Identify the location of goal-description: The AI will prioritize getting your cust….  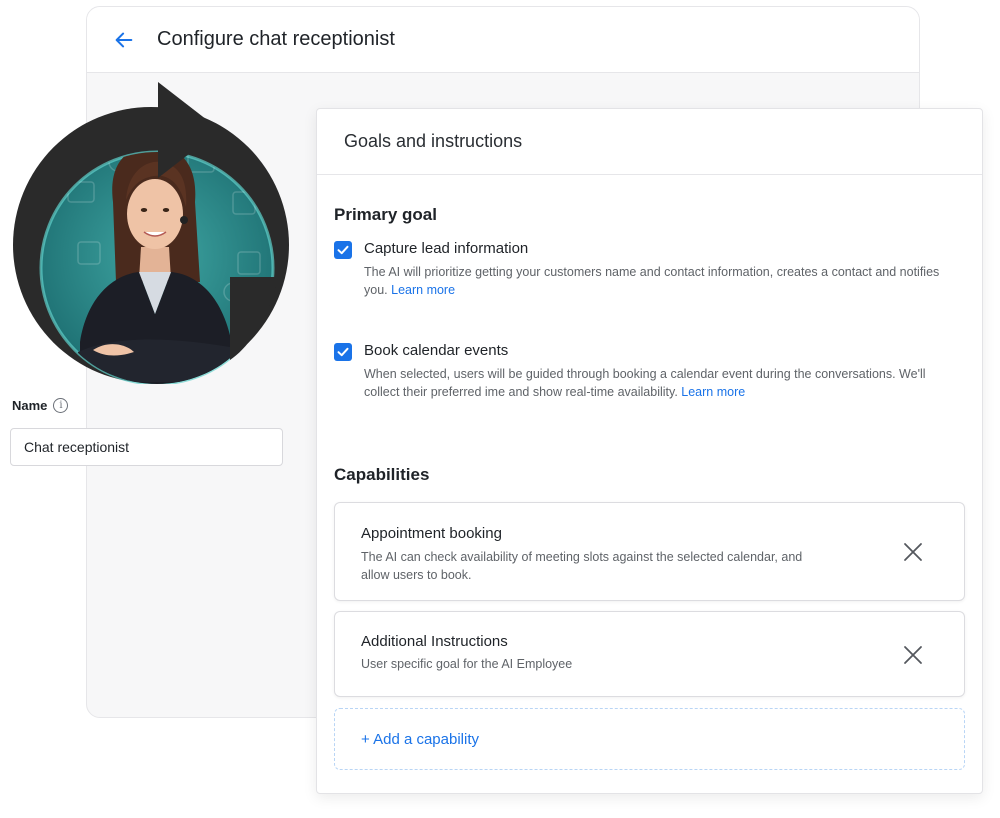
(652, 281).